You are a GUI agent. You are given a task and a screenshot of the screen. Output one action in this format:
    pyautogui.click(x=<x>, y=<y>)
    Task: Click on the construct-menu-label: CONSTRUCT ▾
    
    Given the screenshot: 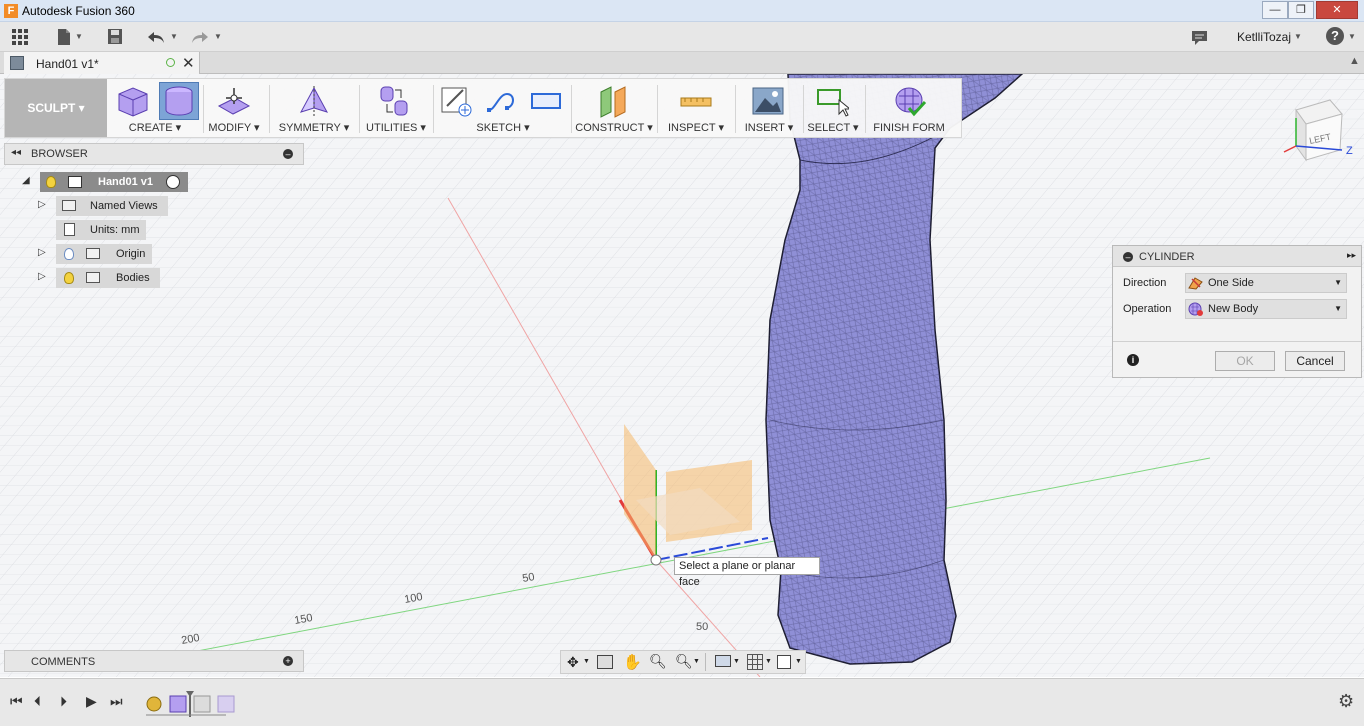 What is the action you would take?
    pyautogui.click(x=614, y=127)
    